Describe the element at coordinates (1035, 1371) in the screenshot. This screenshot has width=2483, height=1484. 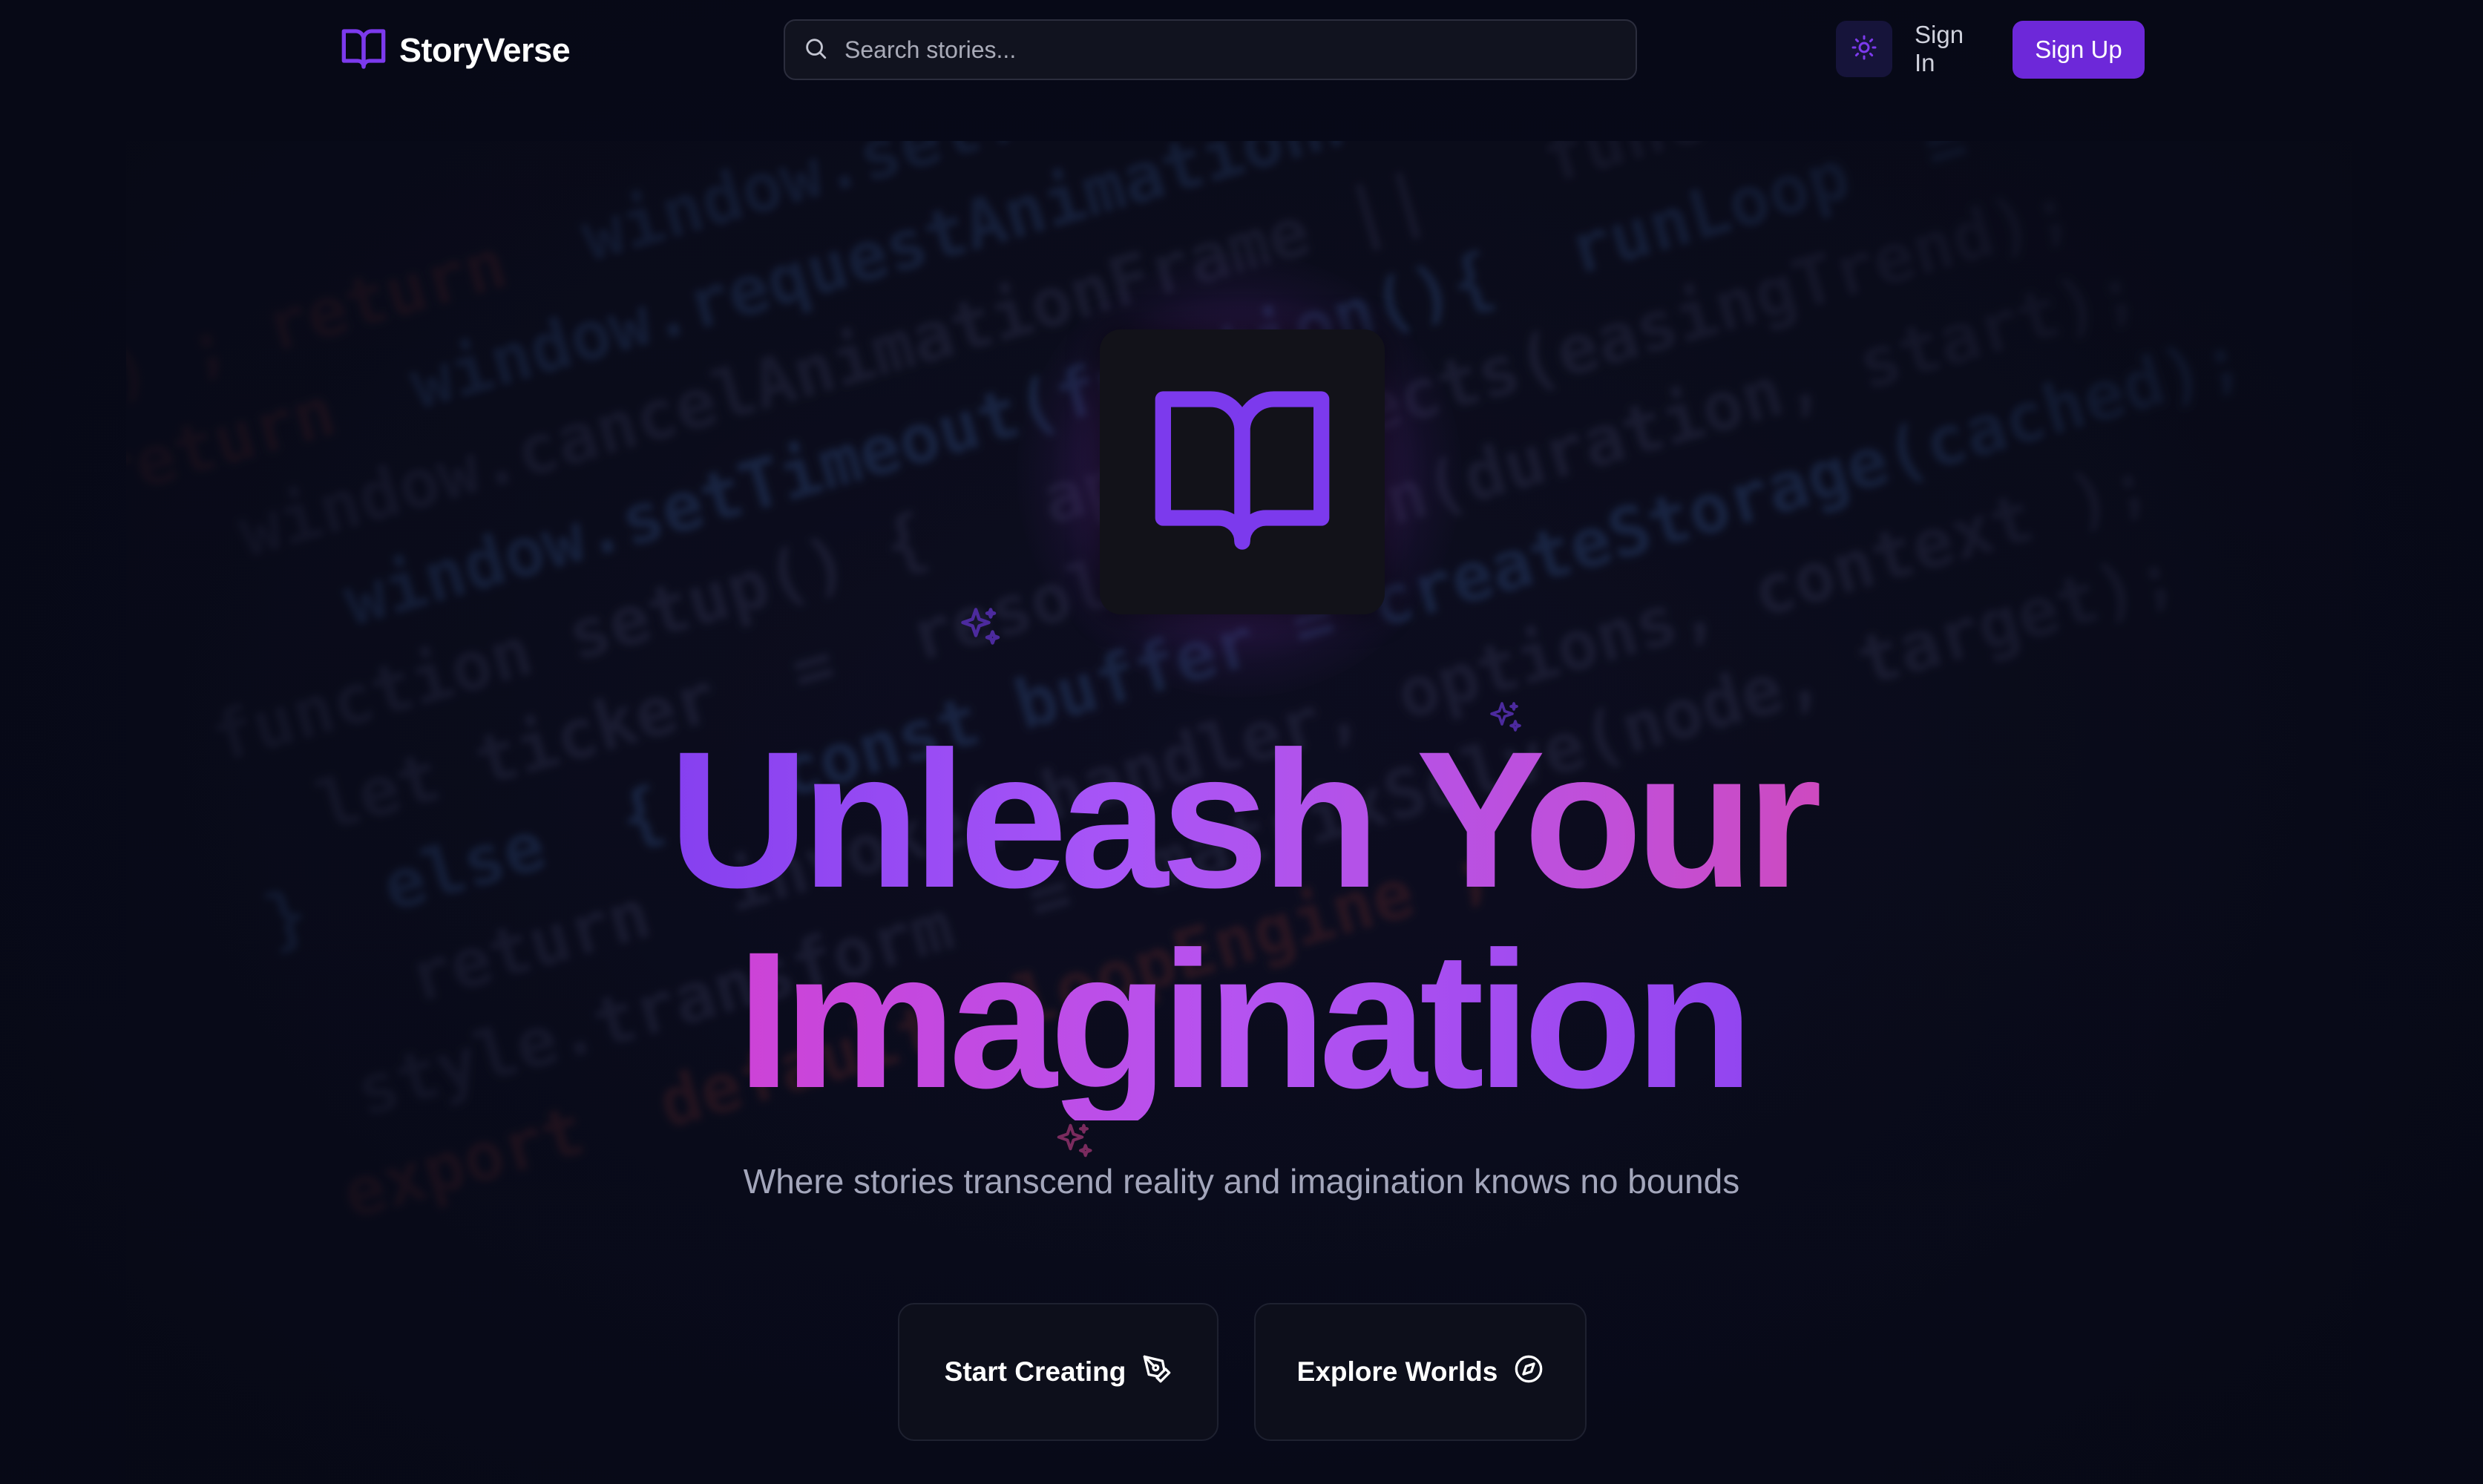
I see `start-creating-label: Start Creating` at that location.